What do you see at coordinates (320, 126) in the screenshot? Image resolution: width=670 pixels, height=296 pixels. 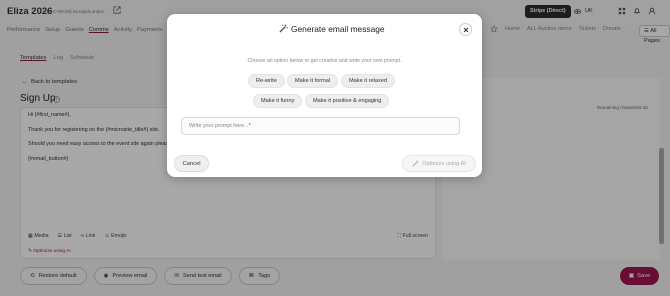 I see `prompt-input: Write your prompt here...*` at bounding box center [320, 126].